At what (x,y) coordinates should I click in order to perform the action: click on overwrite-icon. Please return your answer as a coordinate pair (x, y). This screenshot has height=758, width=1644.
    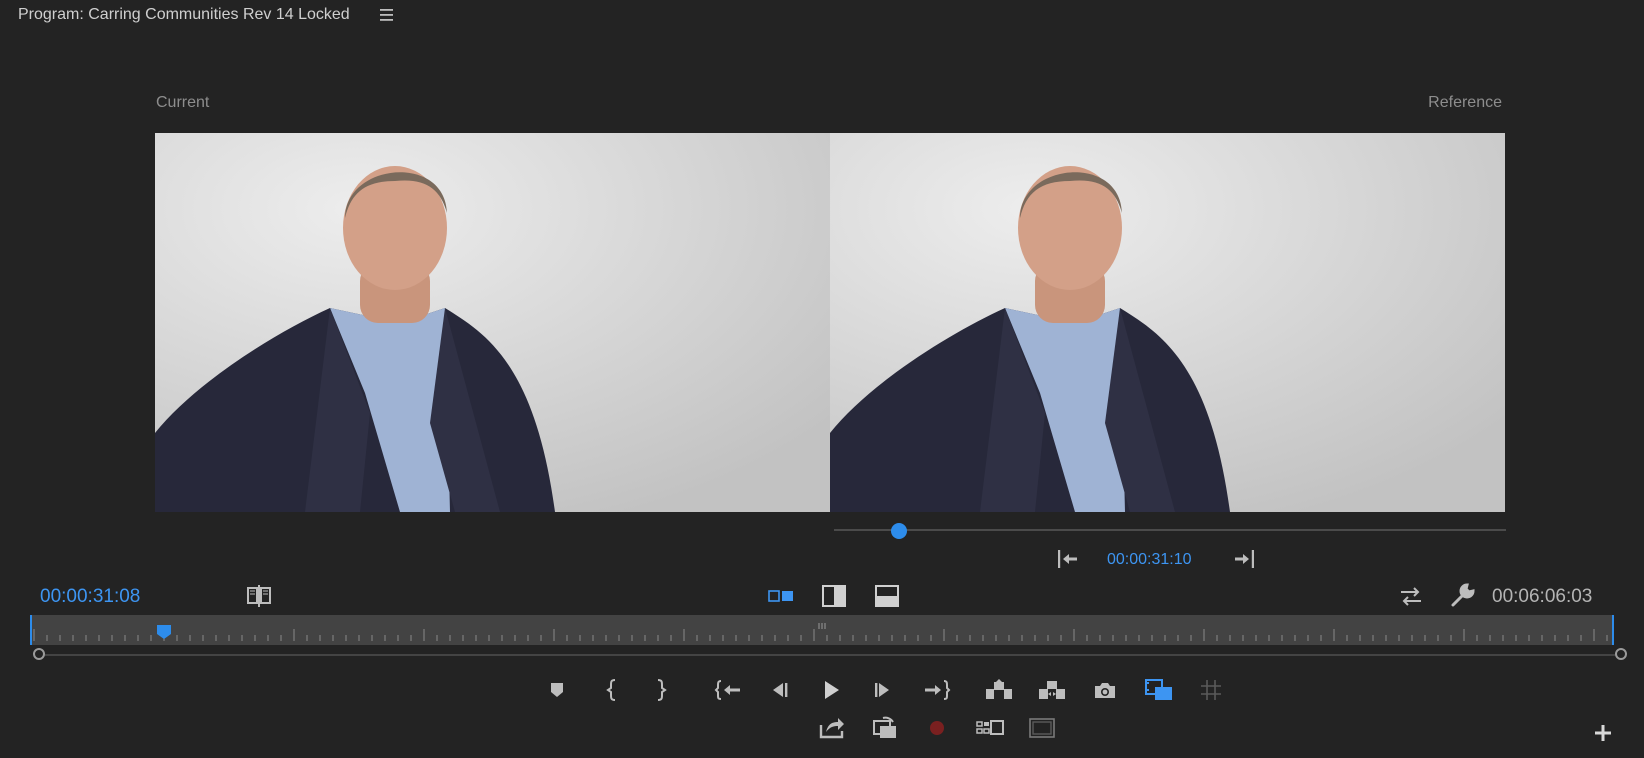
    Looking at the image, I should click on (885, 728).